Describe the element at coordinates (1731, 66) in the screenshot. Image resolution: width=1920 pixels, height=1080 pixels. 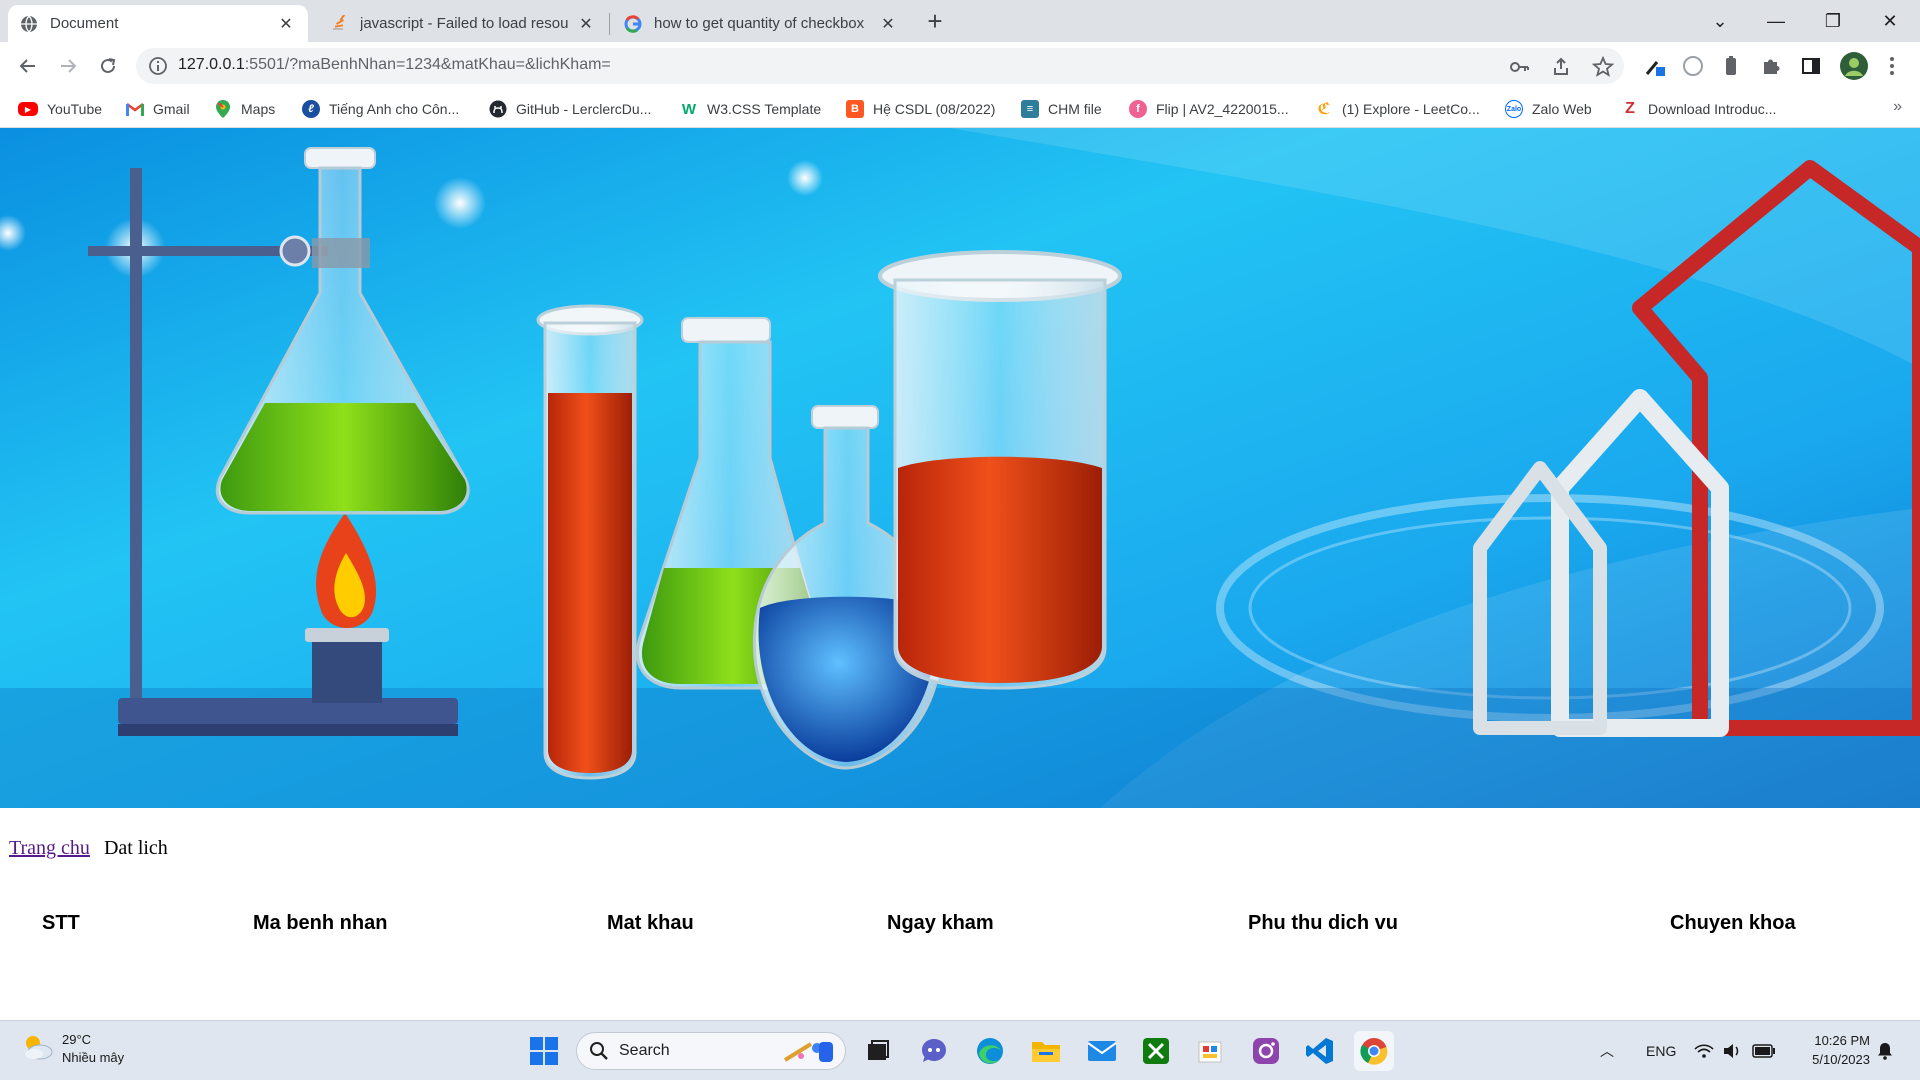
I see `battery-extension-icon` at that location.